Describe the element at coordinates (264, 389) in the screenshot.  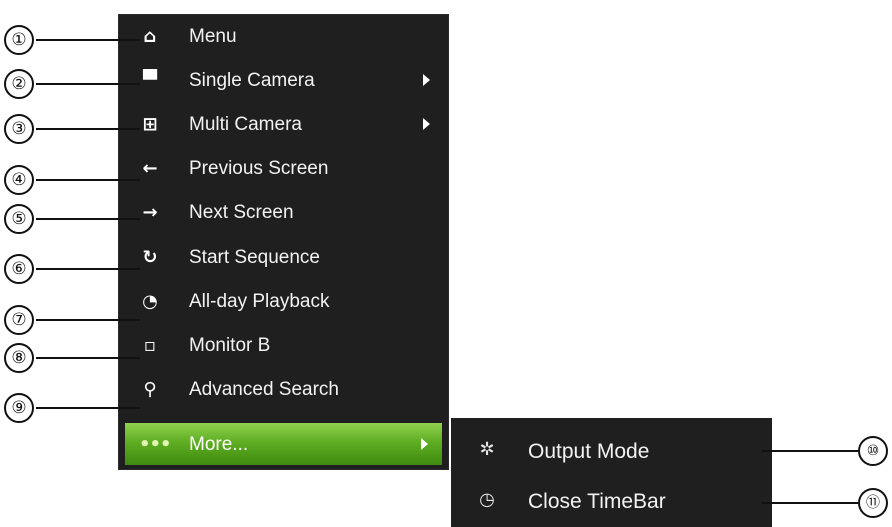
I see `menu-item-label: Advanced Search` at that location.